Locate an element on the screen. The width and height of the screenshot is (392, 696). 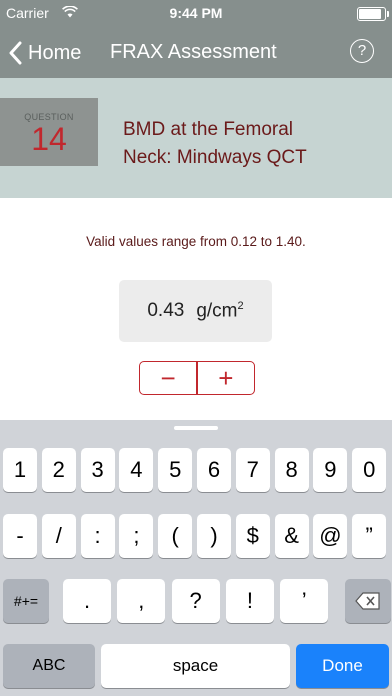
symbols-toggle-key: #+= is located at coordinates (26, 601).